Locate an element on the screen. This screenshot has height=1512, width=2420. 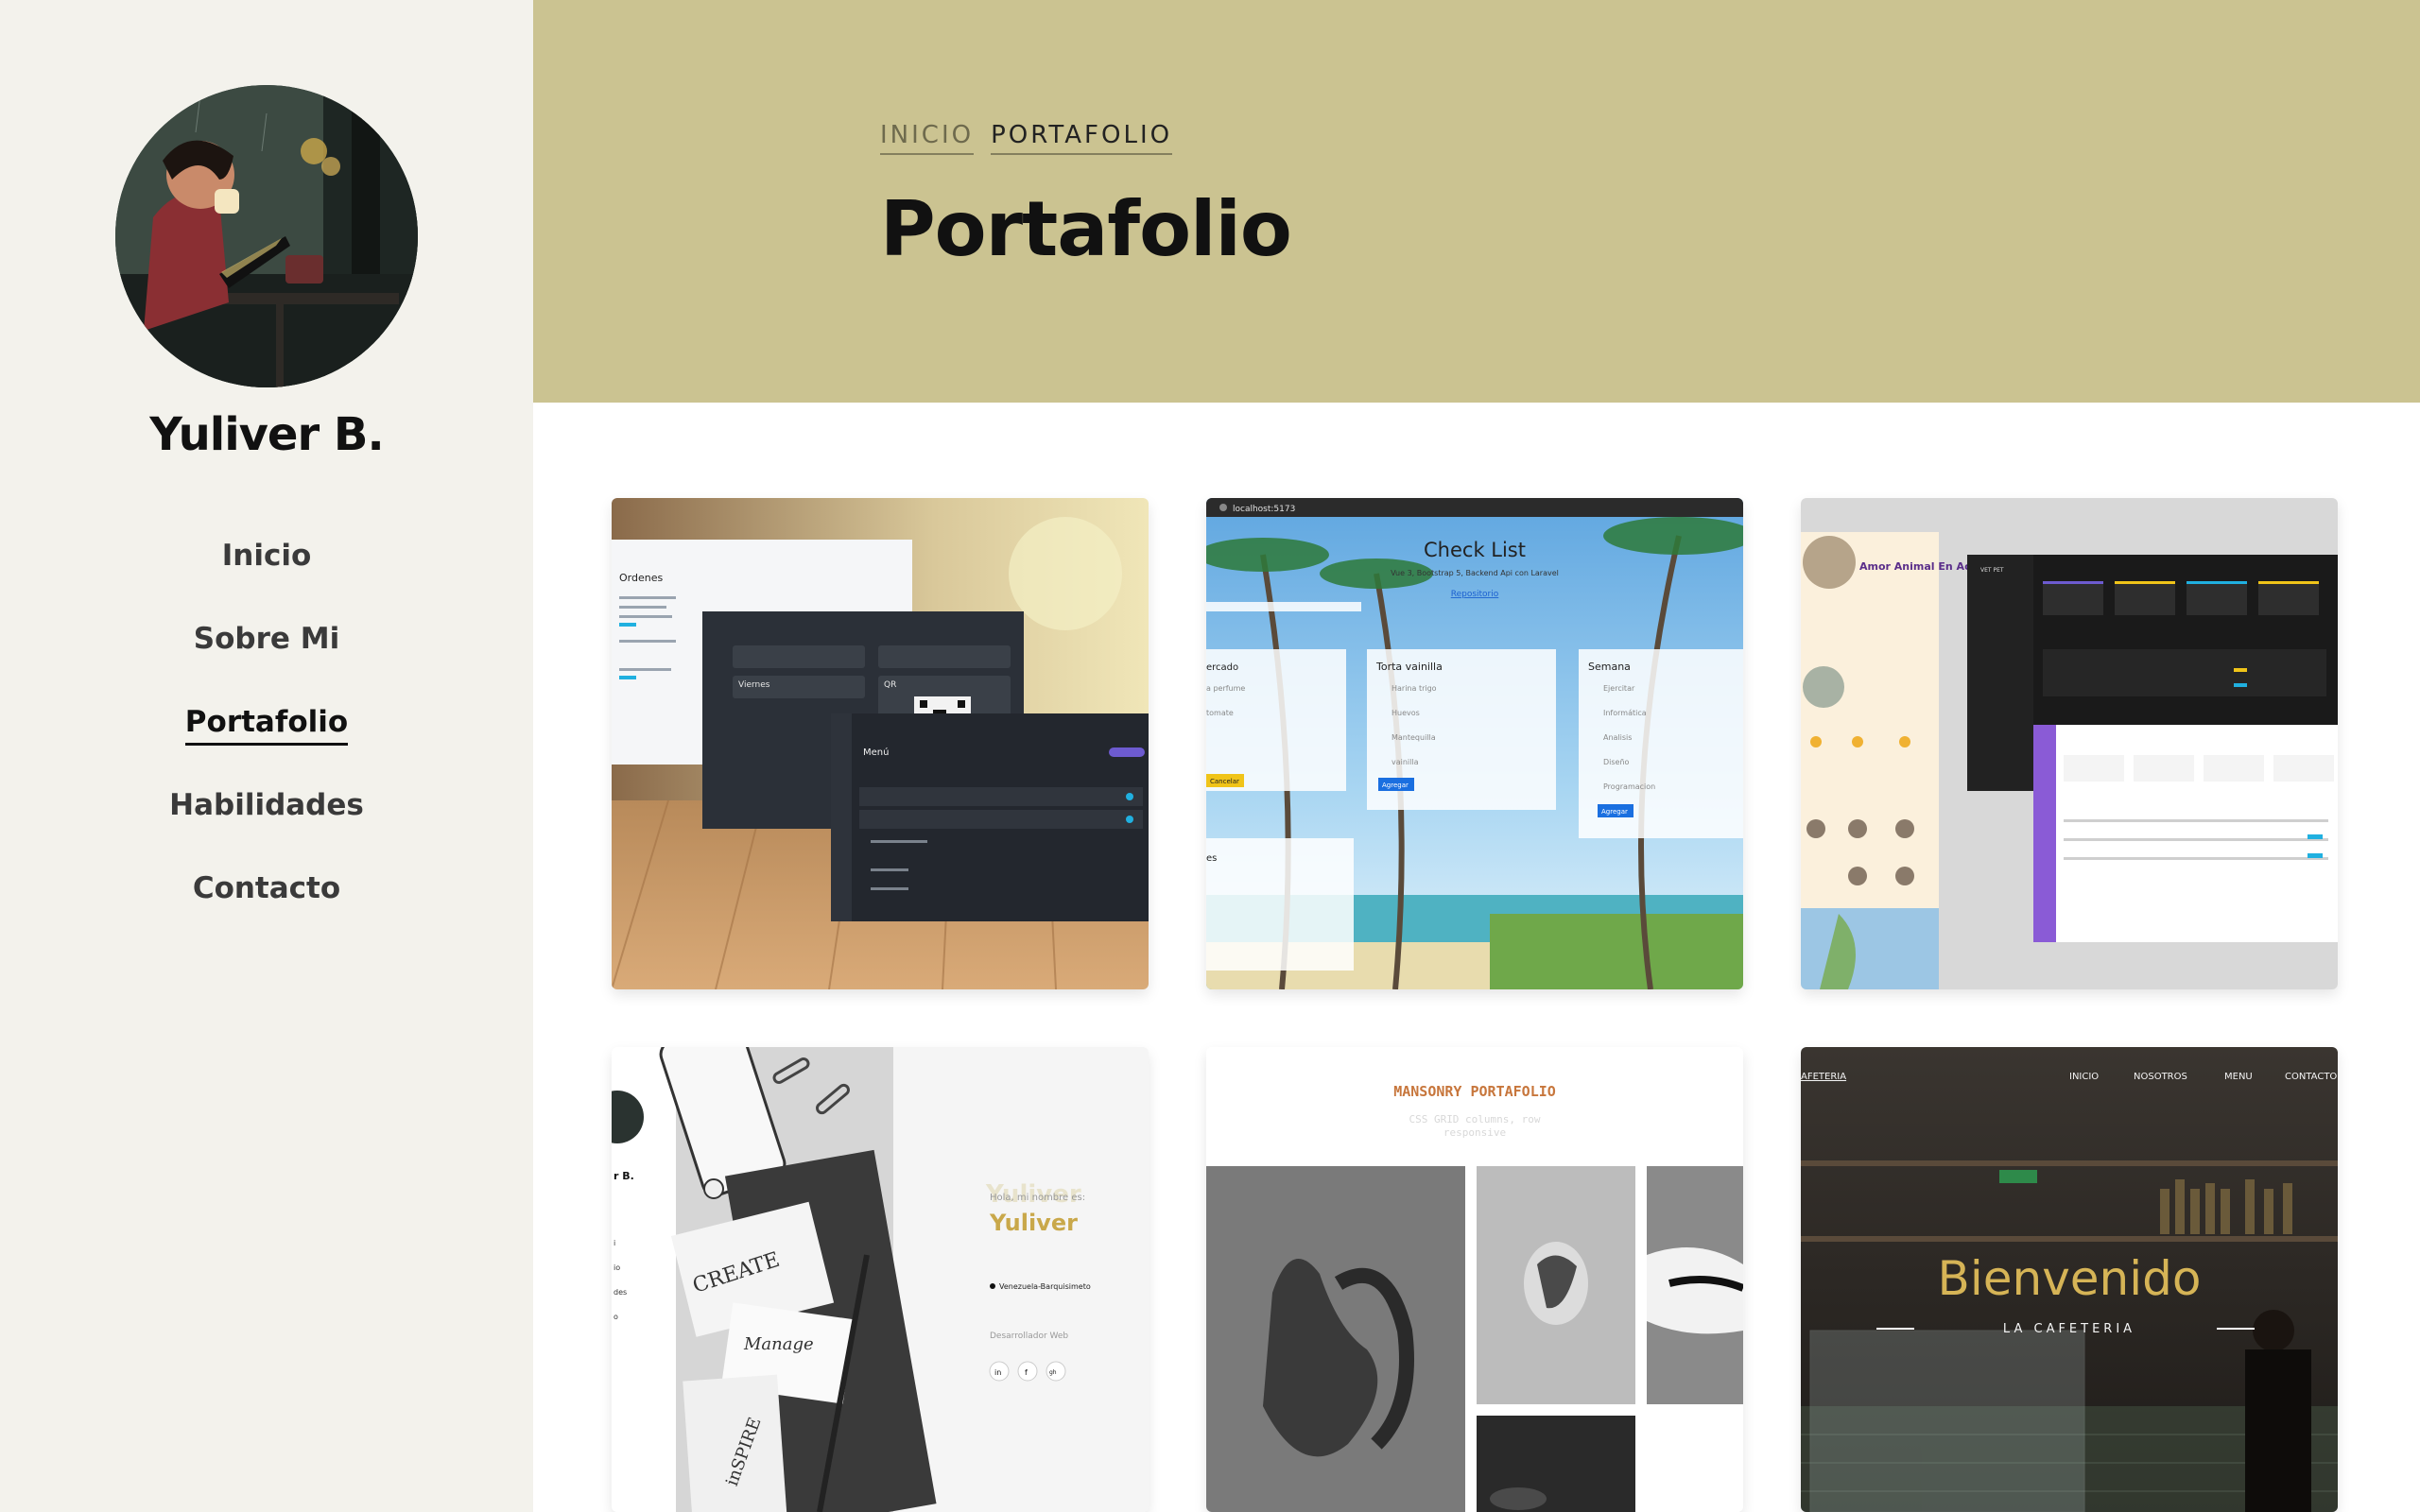
profile-name: Yuliver B. is located at coordinates (266, 434).